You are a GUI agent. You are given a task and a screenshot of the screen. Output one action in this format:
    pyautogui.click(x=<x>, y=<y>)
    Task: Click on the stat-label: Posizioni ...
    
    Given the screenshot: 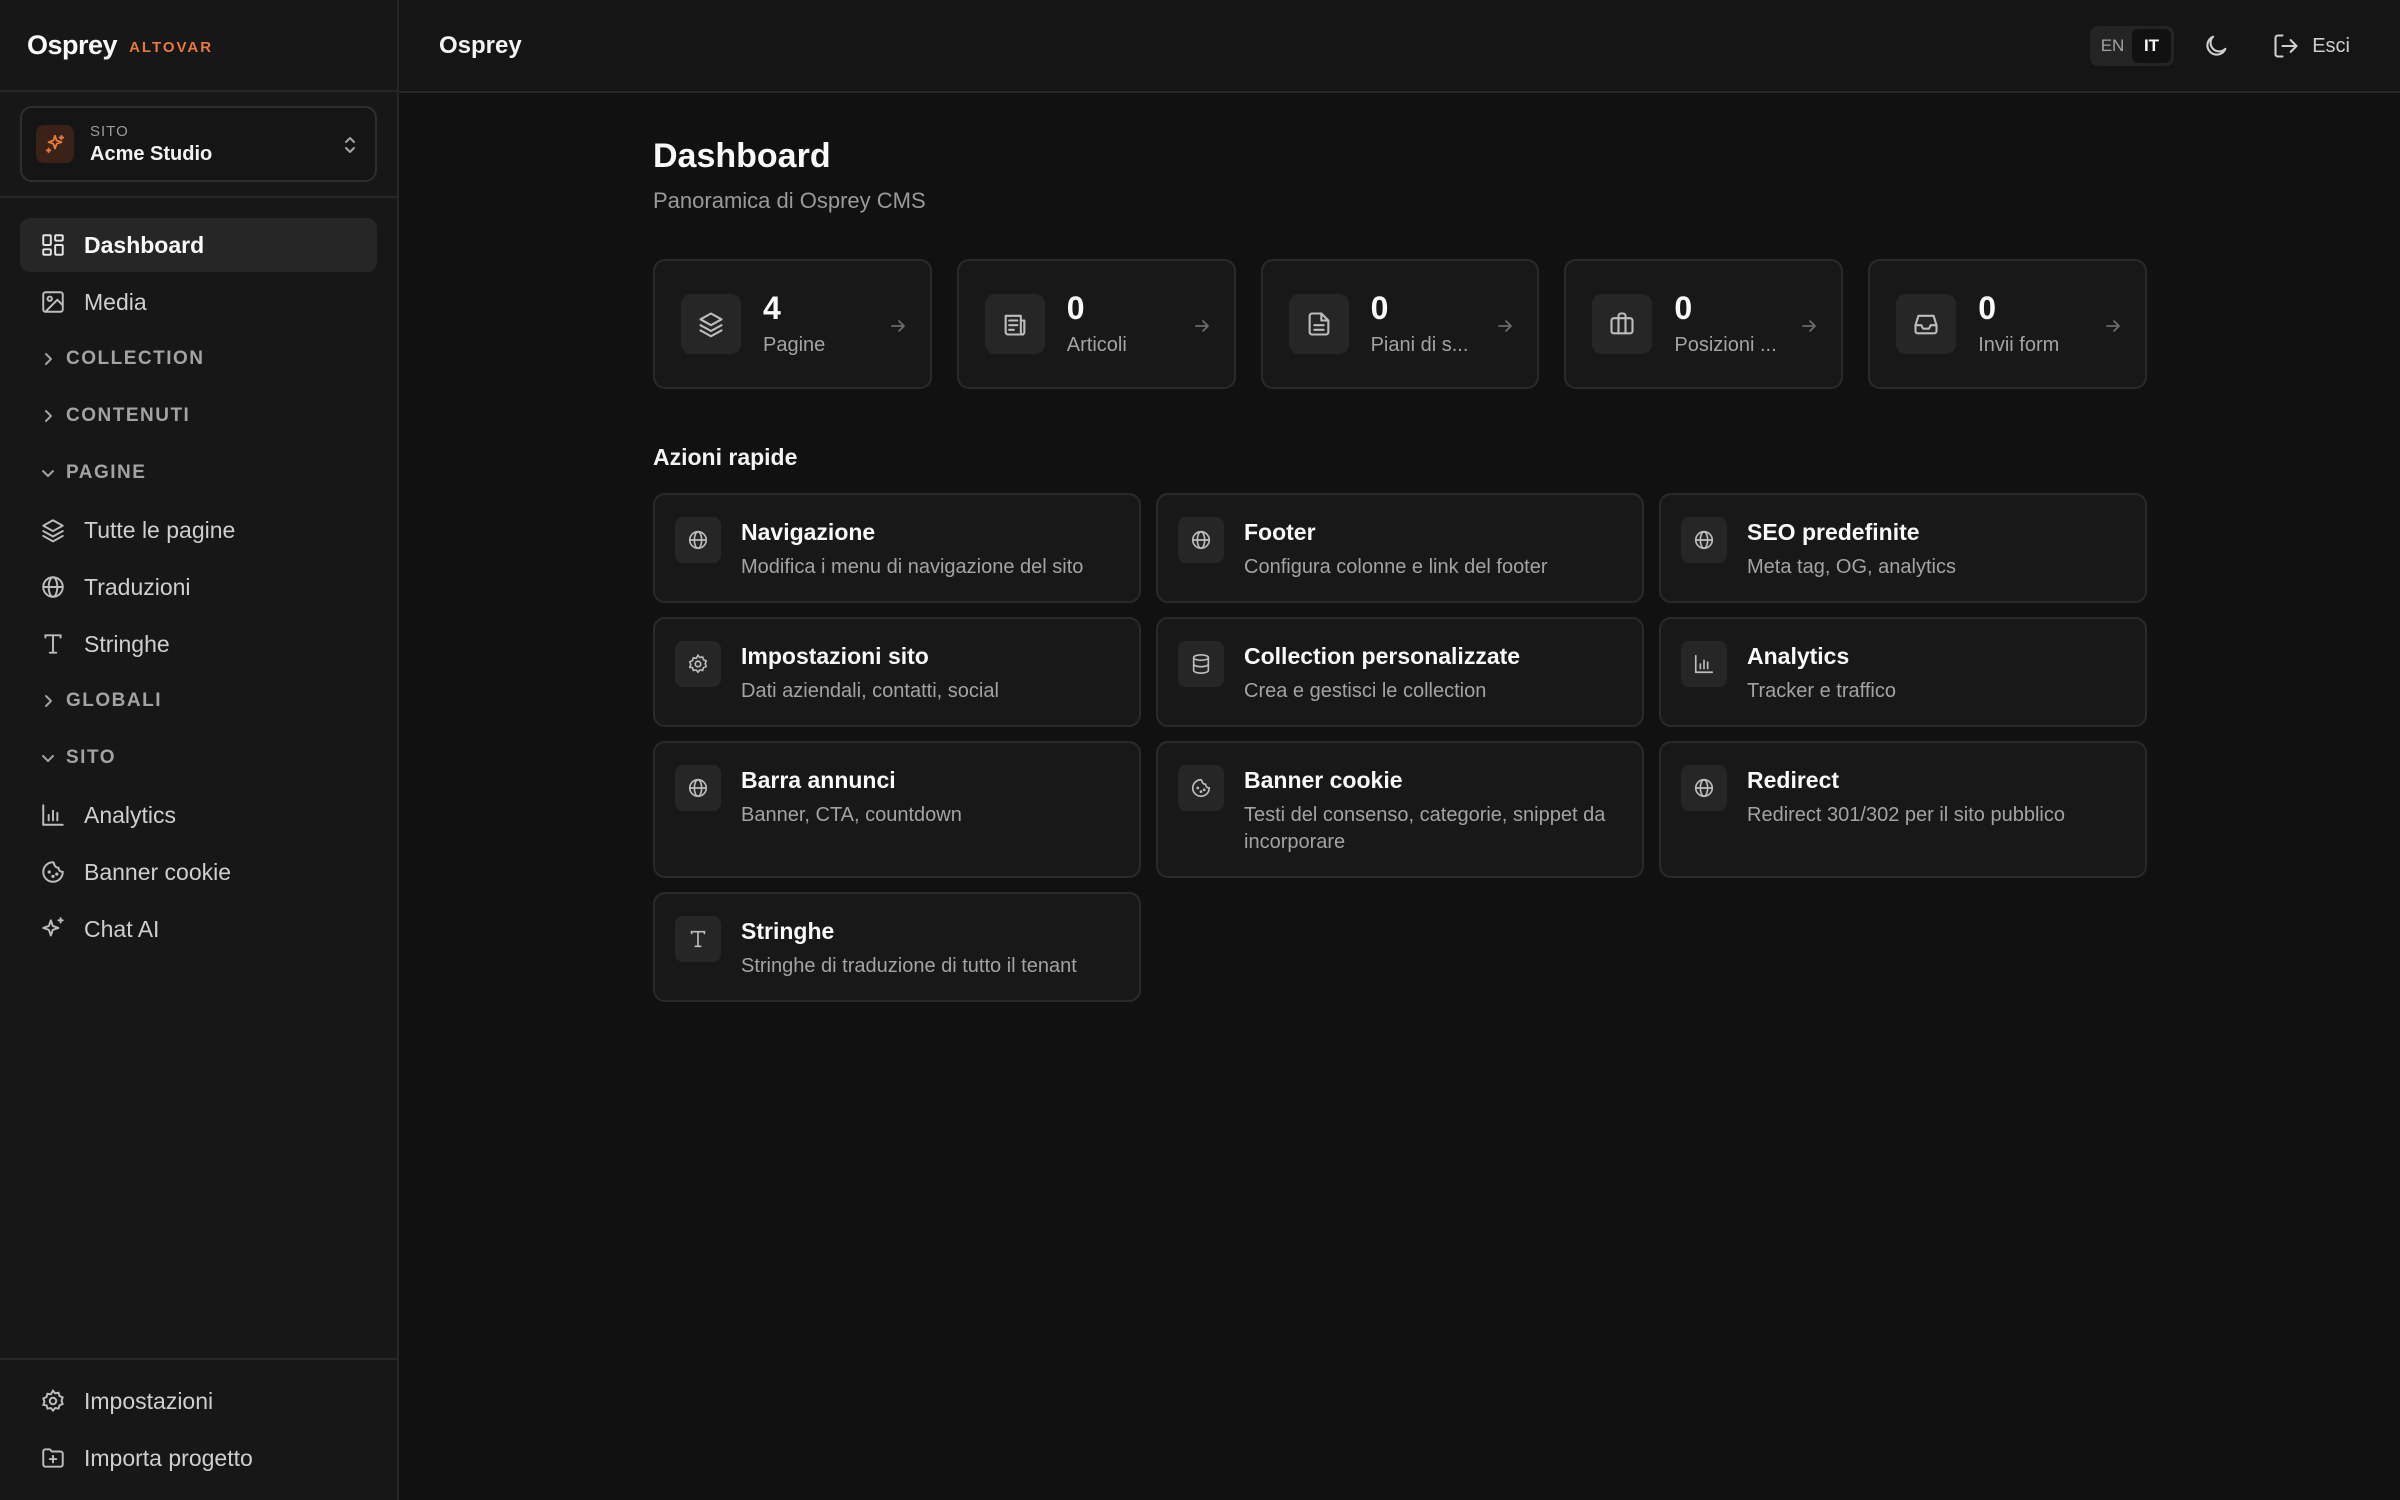 What is the action you would take?
    pyautogui.click(x=1725, y=344)
    